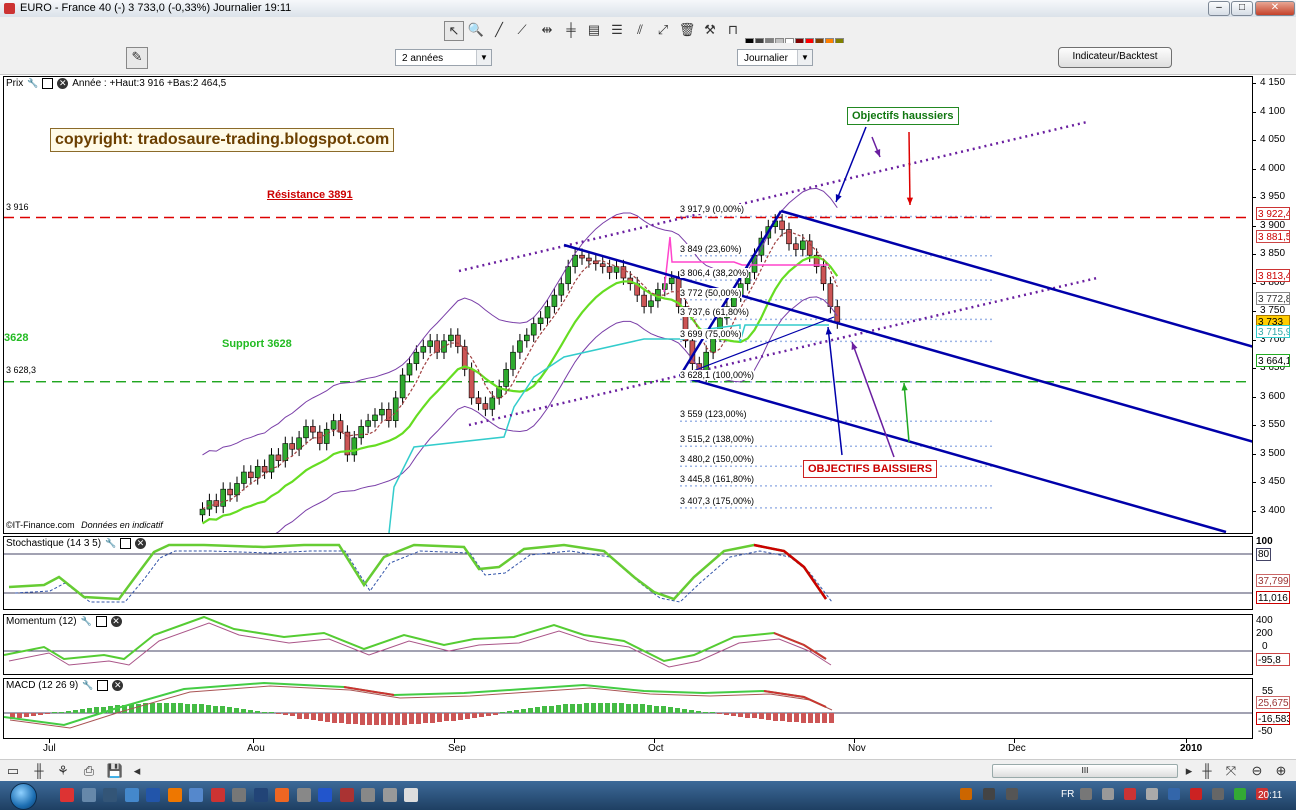 The width and height of the screenshot is (1296, 810). I want to click on clock: 20:11, so click(1270, 795).